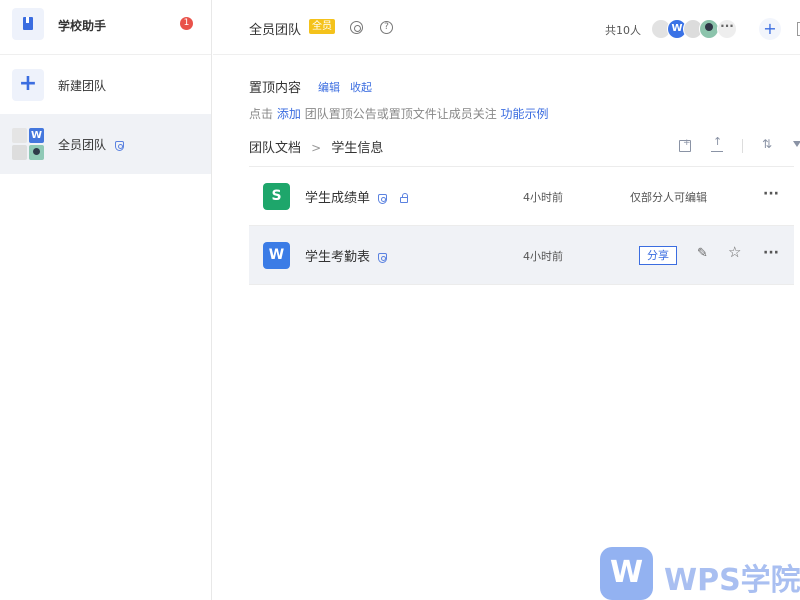 The image size is (800, 600). I want to click on member-count: 共10人, so click(623, 30).